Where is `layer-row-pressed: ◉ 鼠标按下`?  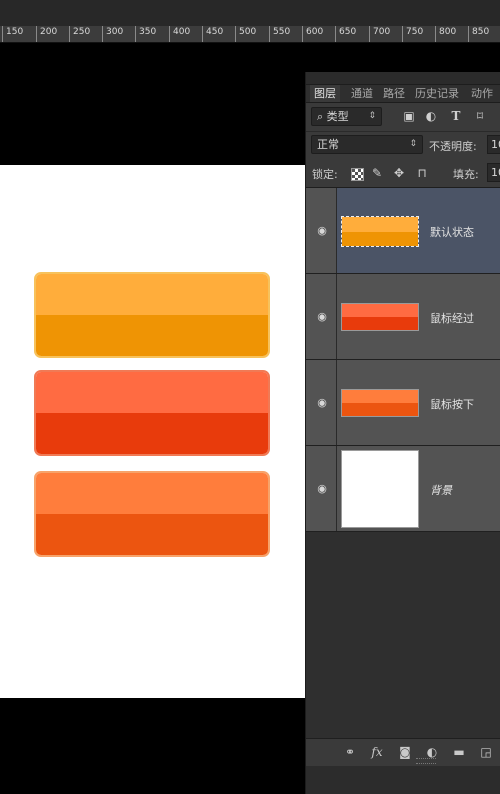
layer-row-pressed: ◉ 鼠标按下 is located at coordinates (403, 403).